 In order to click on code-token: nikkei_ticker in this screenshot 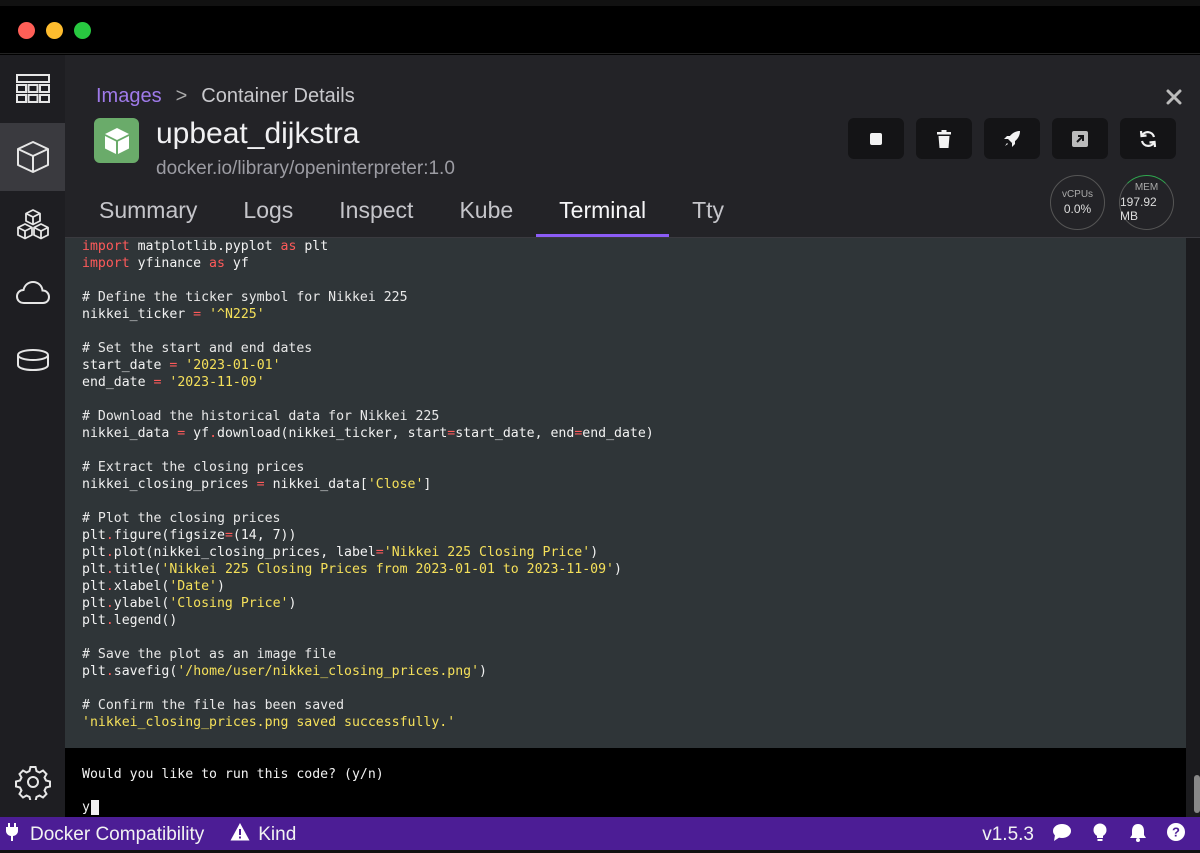, I will do `click(138, 314)`.